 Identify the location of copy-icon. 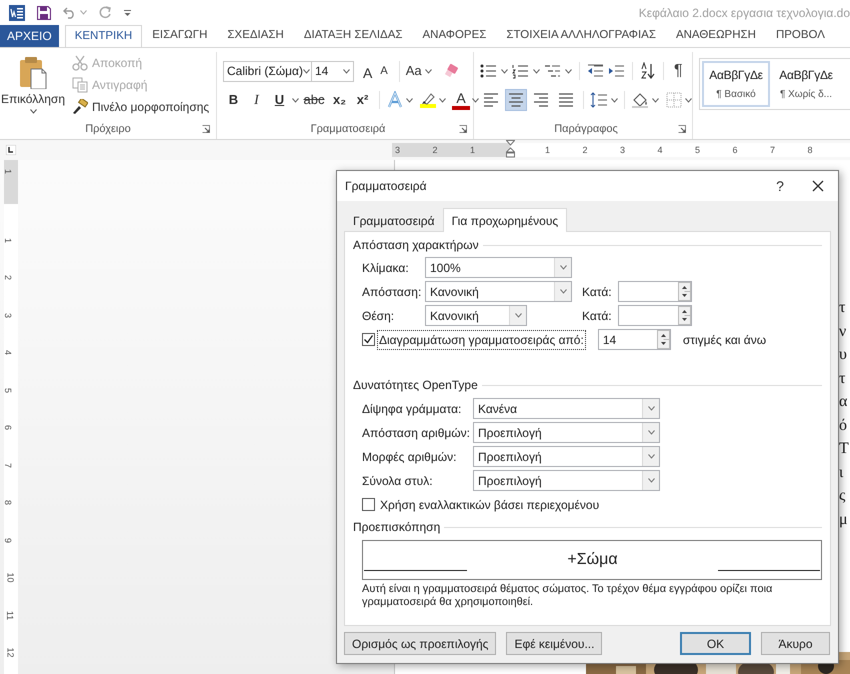
(80, 85).